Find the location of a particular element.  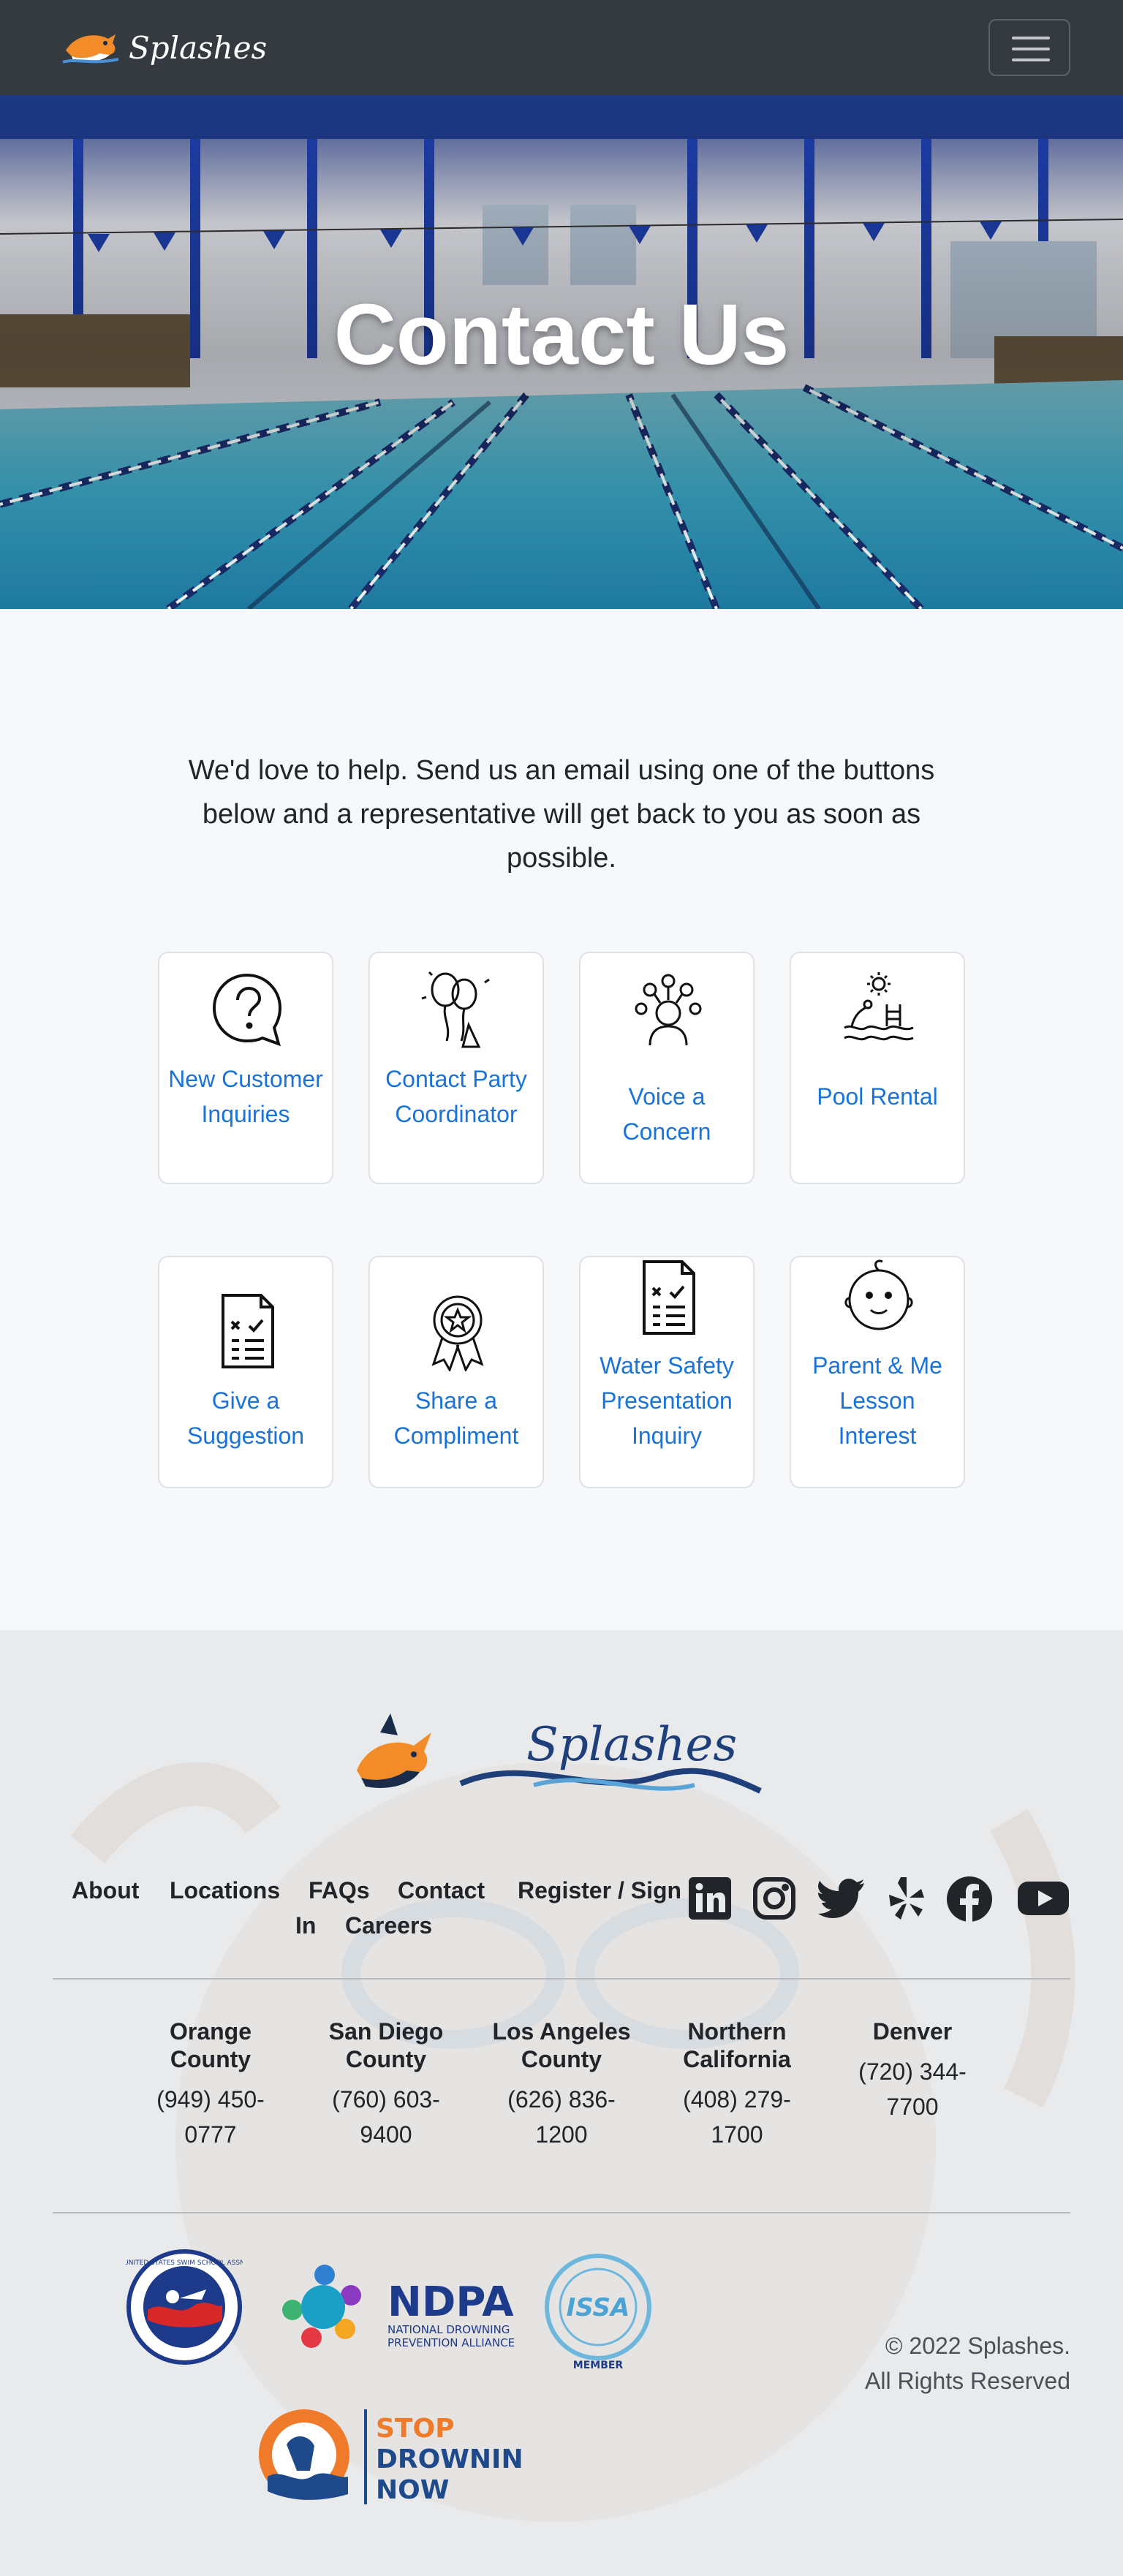

water-safety-presentation-inquiry-button: Water Safety Presentation Inquiry is located at coordinates (667, 1372).